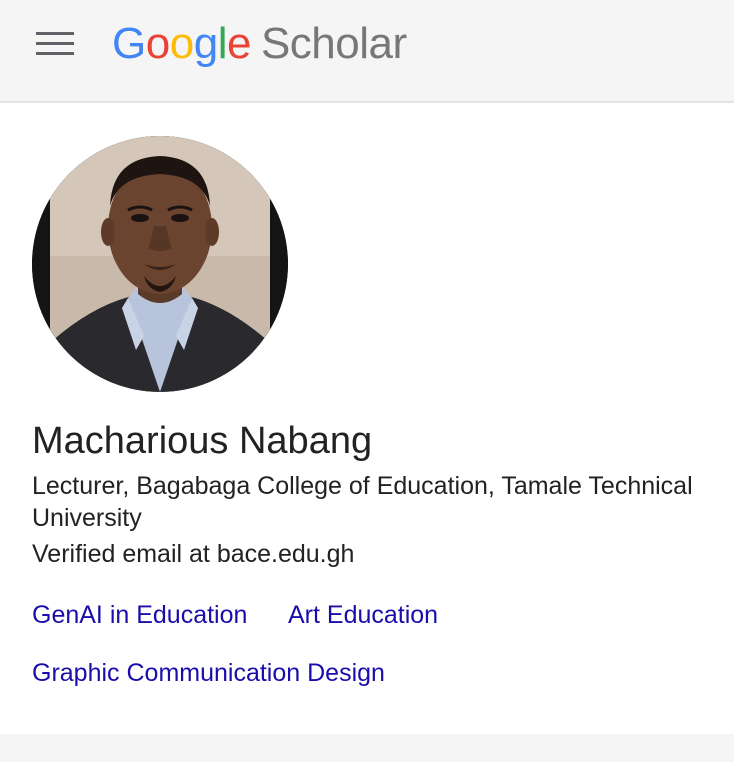 This screenshot has height=762, width=734. What do you see at coordinates (55, 44) in the screenshot?
I see `hamburger-menu-icon` at bounding box center [55, 44].